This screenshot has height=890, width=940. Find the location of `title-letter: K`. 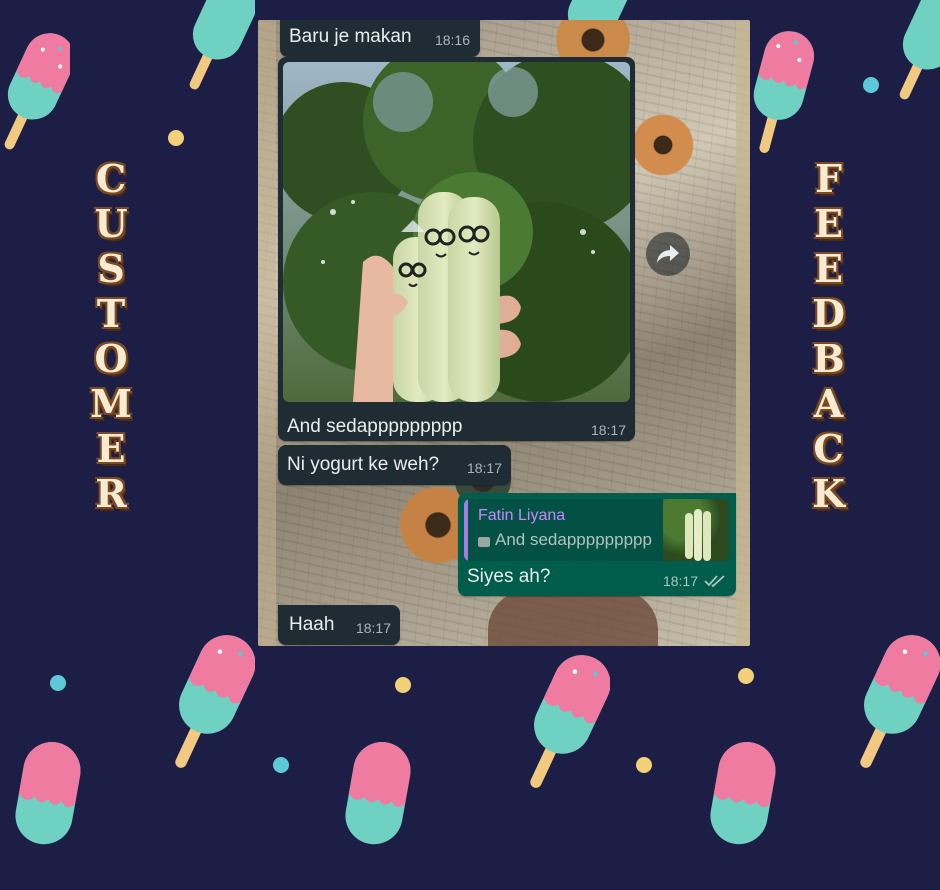

title-letter: K is located at coordinates (829, 493).